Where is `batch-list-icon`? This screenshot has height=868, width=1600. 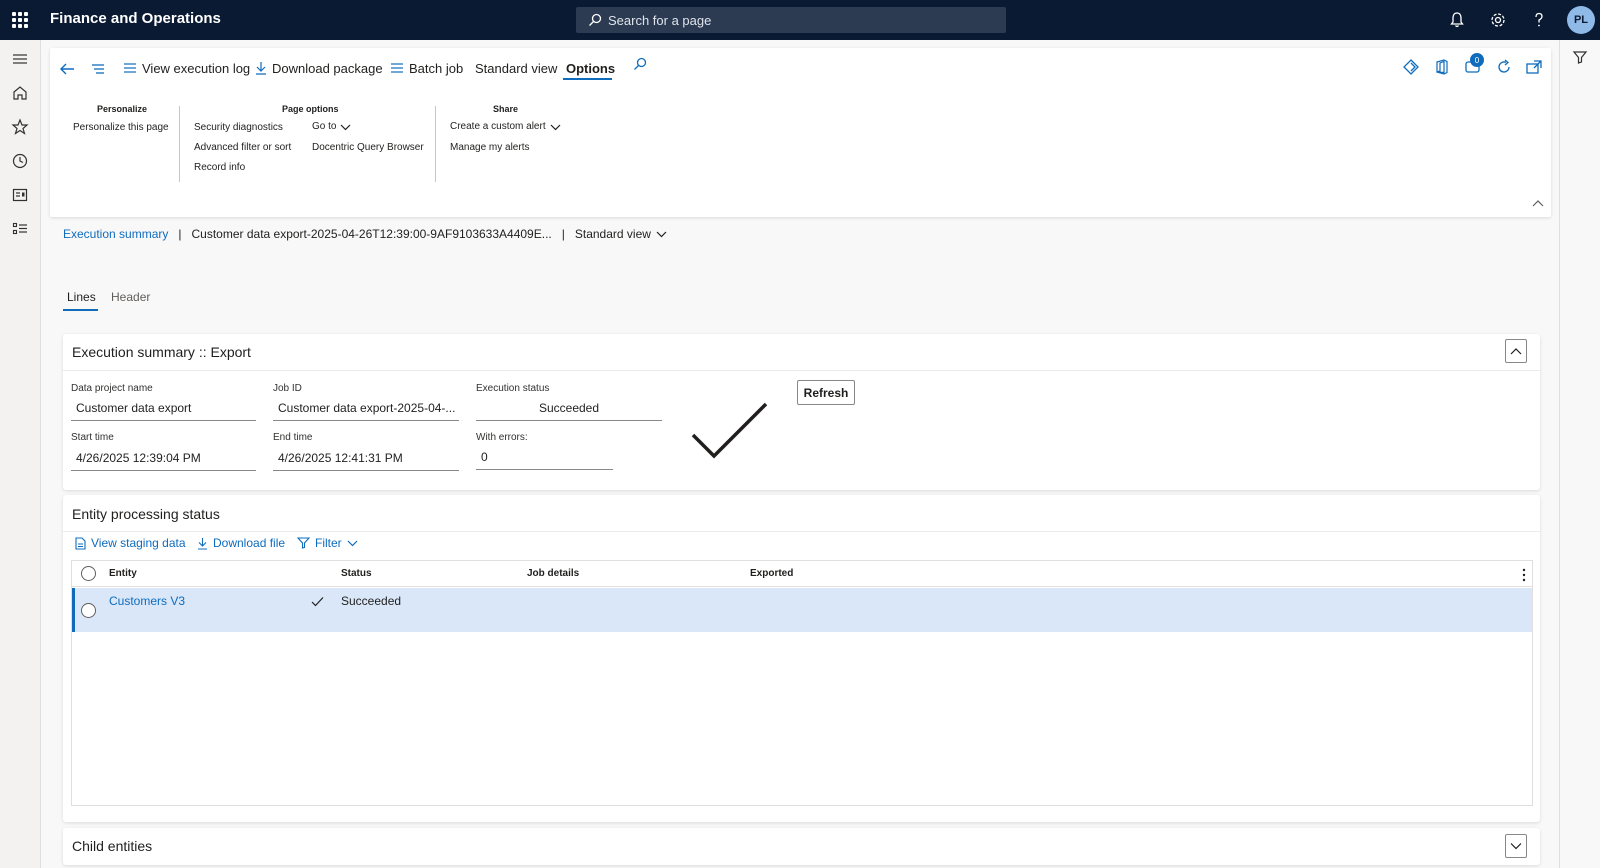 batch-list-icon is located at coordinates (397, 68).